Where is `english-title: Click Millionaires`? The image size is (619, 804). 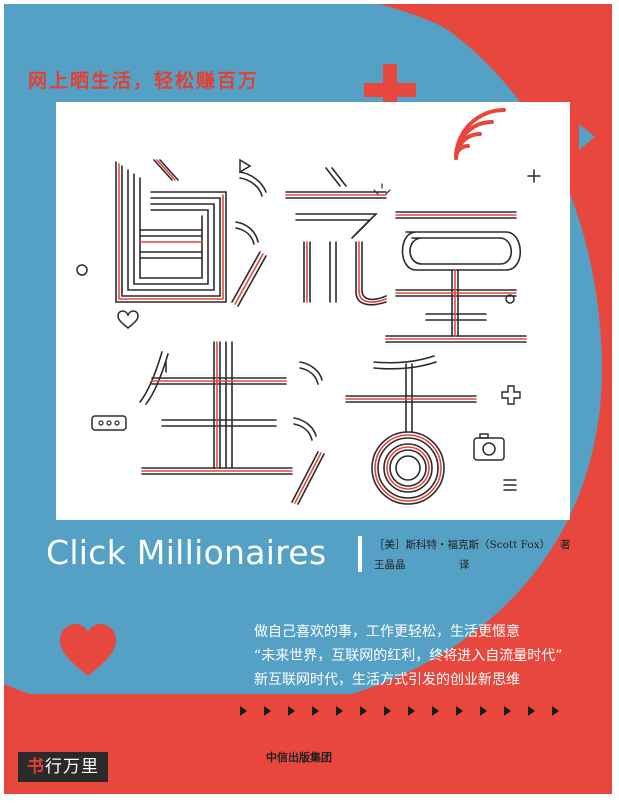 english-title: Click Millionaires is located at coordinates (186, 552).